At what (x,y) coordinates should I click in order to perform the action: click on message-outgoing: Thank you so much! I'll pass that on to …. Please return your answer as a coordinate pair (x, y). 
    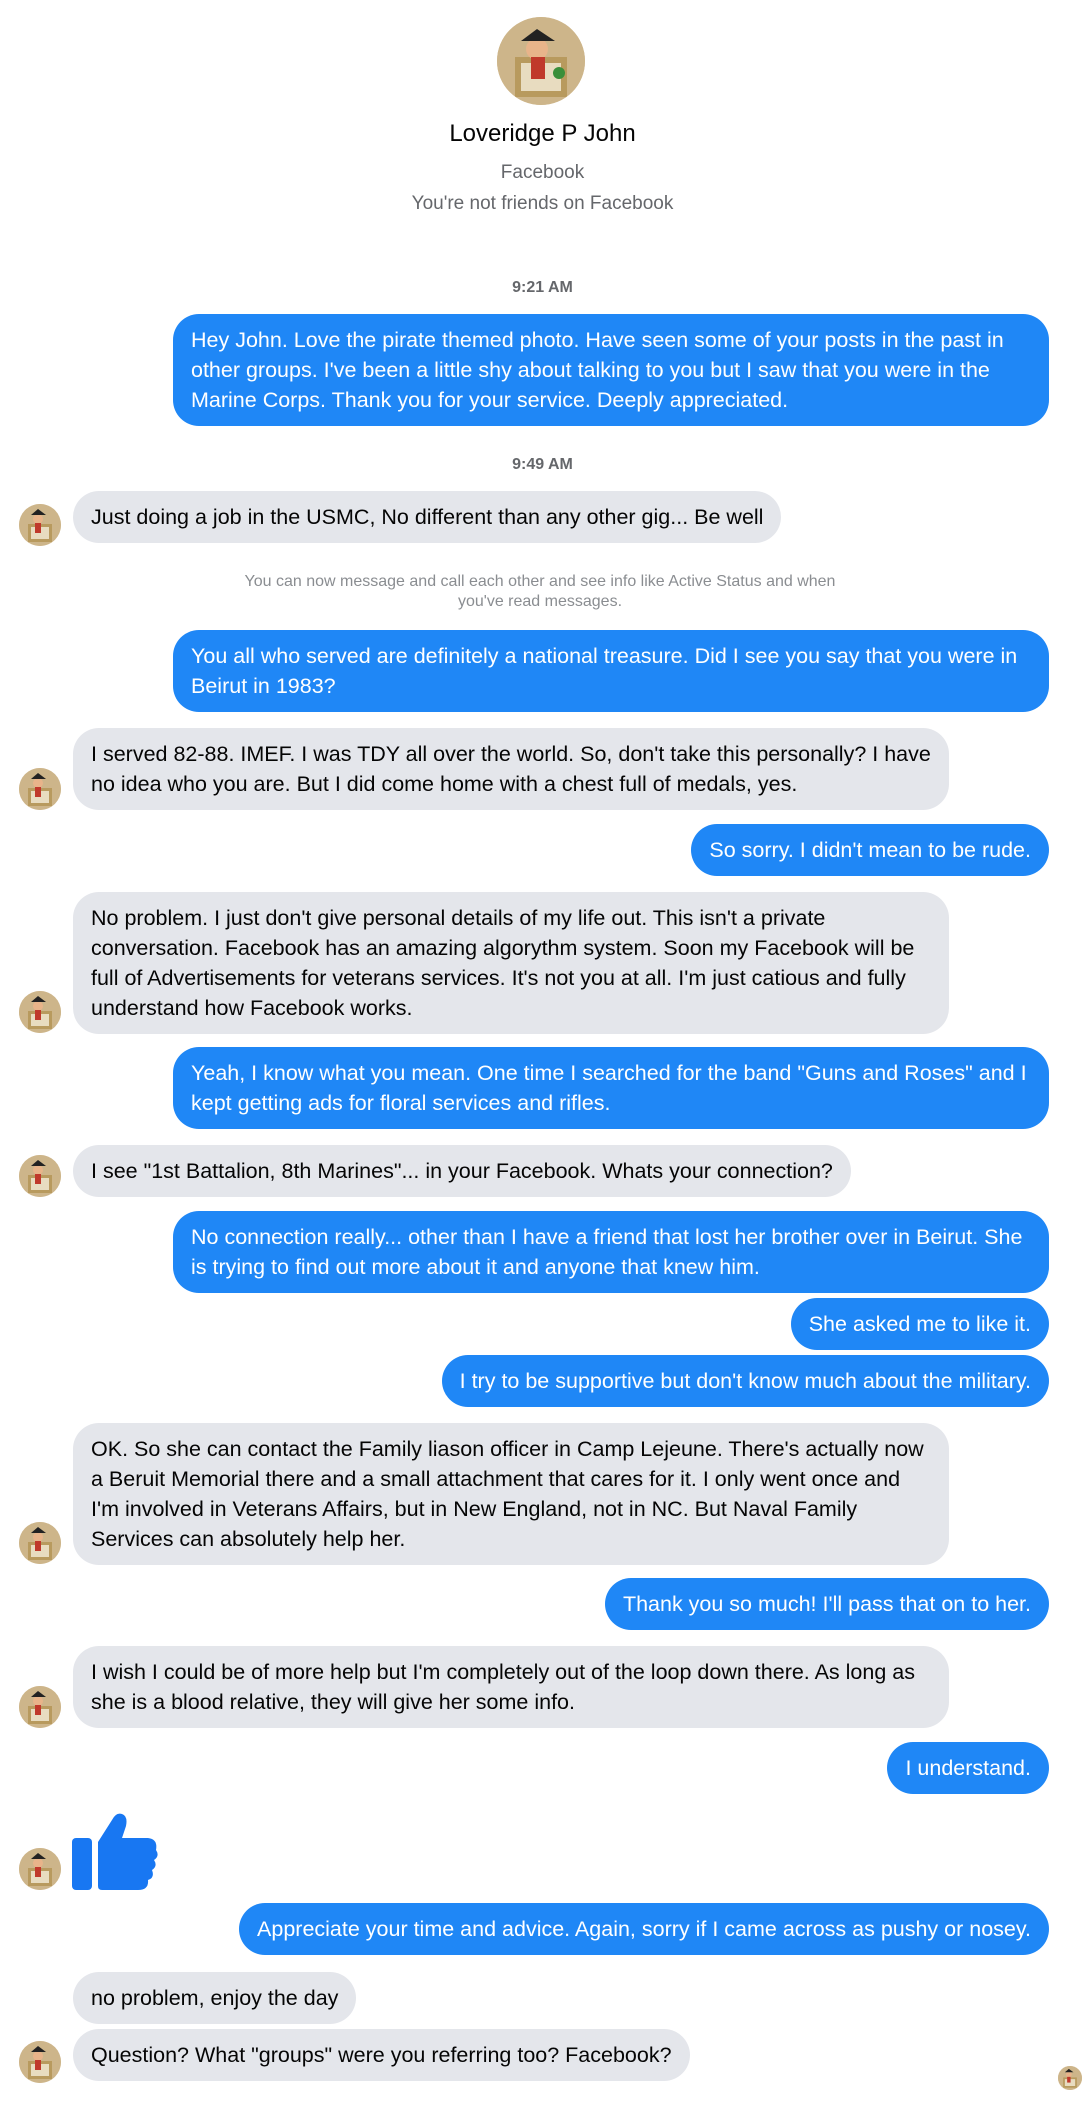
    Looking at the image, I should click on (826, 1604).